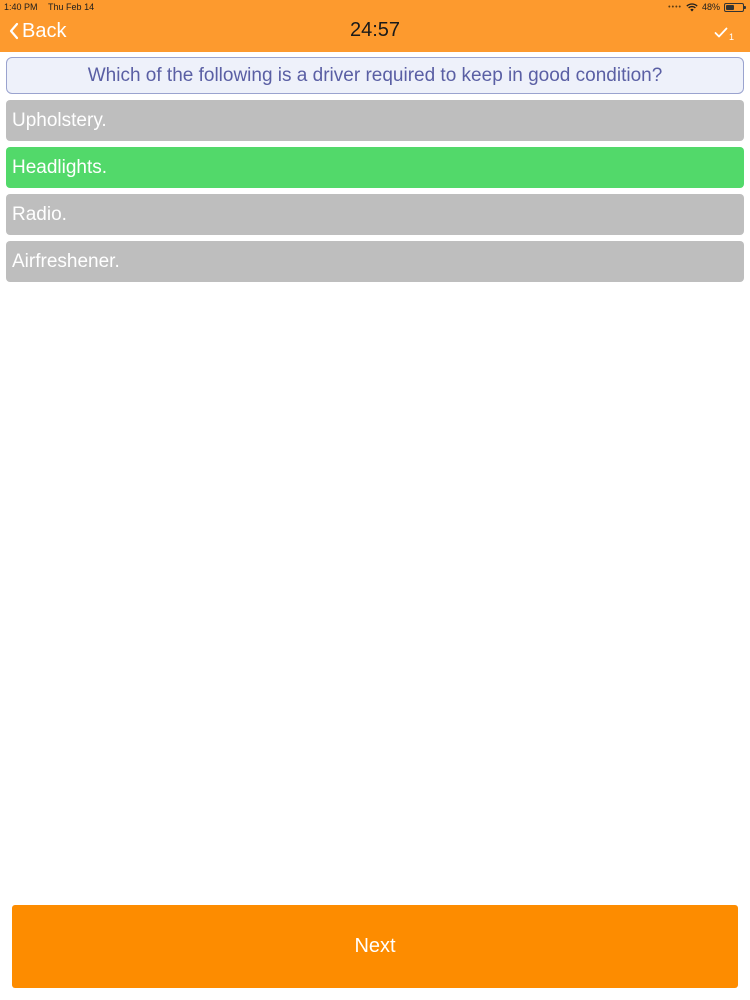  What do you see at coordinates (375, 120) in the screenshot?
I see `answer-option-1: Upholstery.` at bounding box center [375, 120].